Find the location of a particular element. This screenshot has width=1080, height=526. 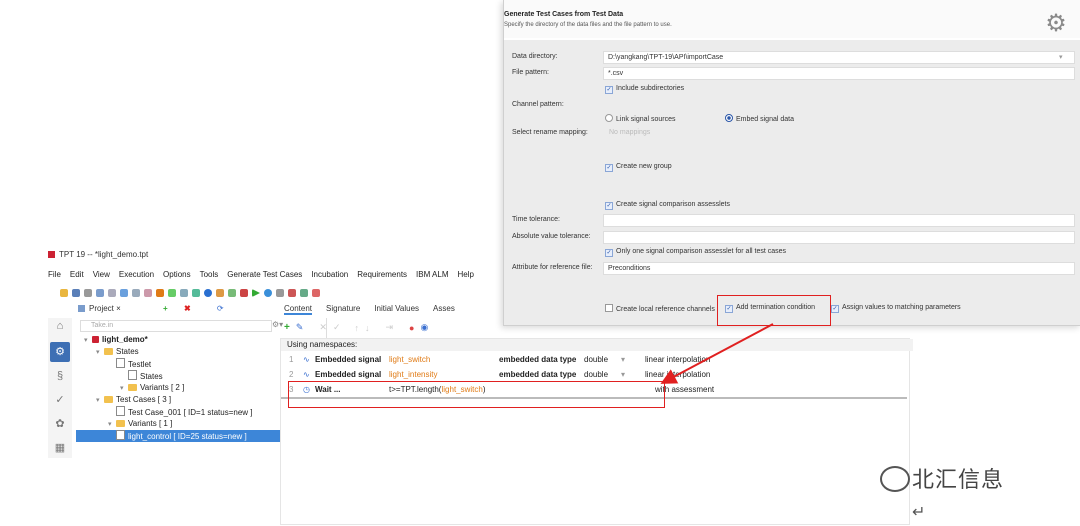

record-icon: ● is located at coordinates (411, 328).